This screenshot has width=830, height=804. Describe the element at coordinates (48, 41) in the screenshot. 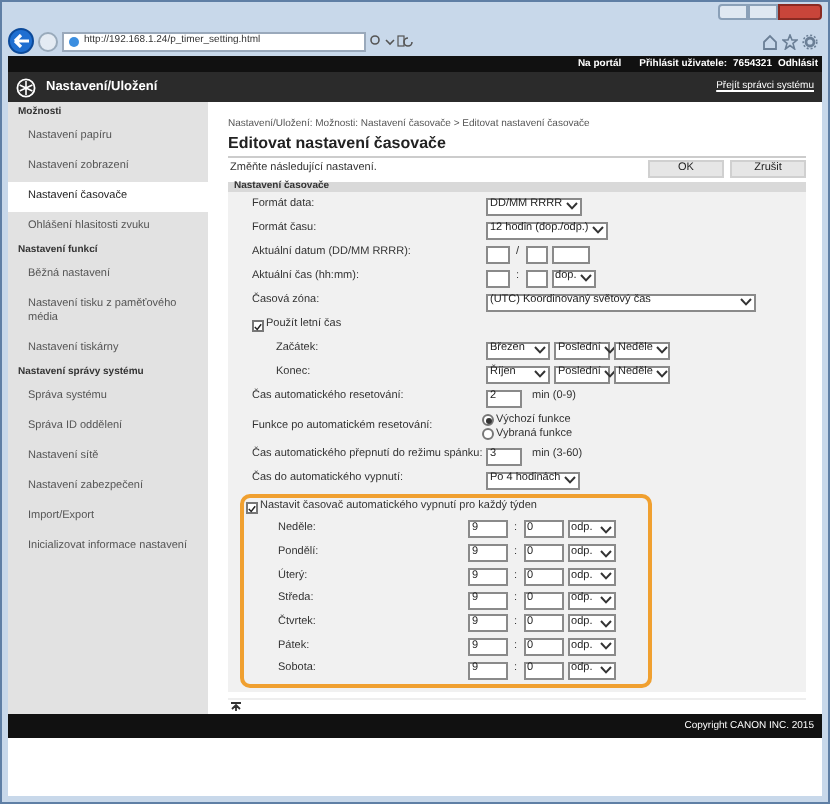

I see `forward-button` at that location.